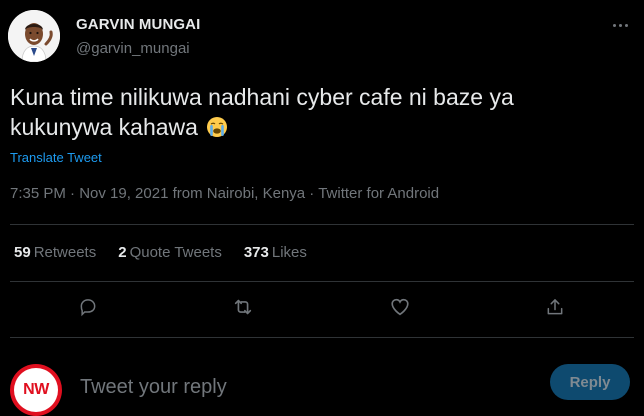  I want to click on quote-tweets-label: Quote Tweets, so click(175, 252).